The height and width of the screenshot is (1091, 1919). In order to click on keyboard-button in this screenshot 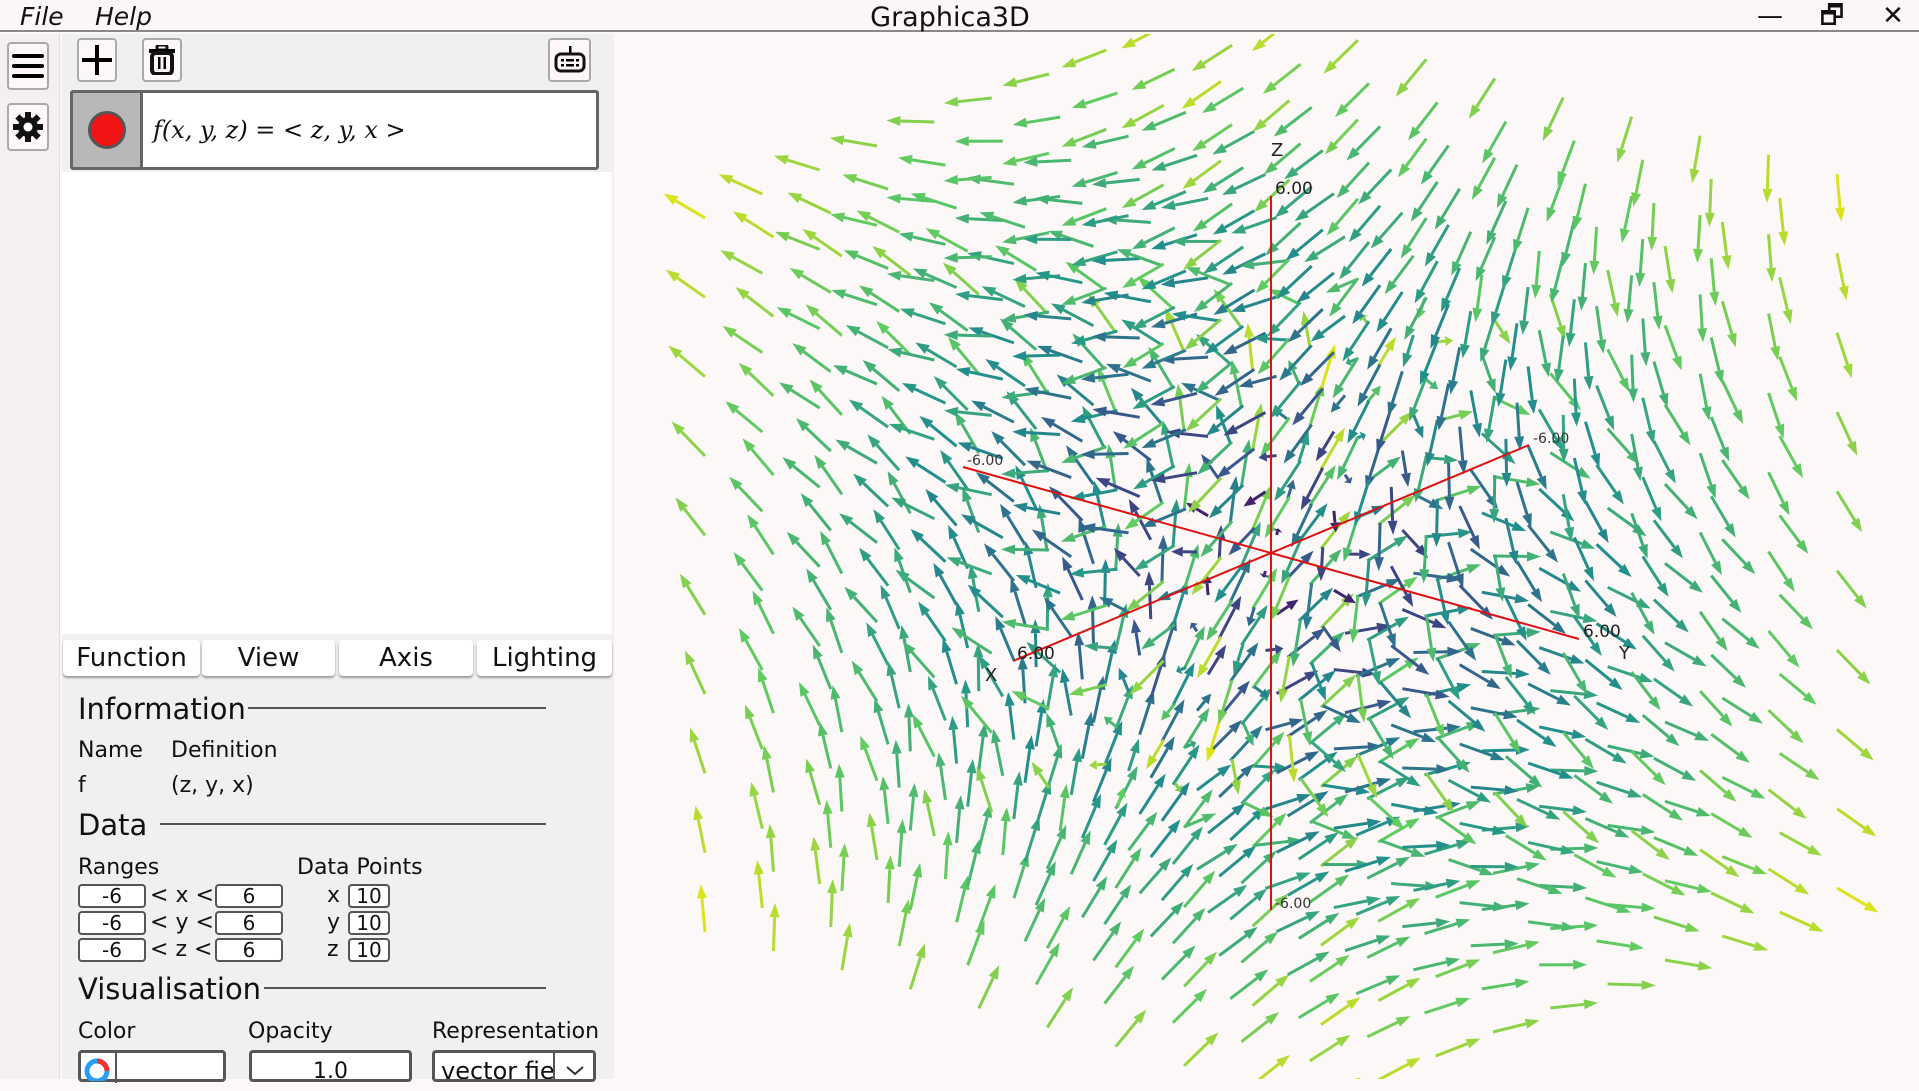, I will do `click(569, 60)`.